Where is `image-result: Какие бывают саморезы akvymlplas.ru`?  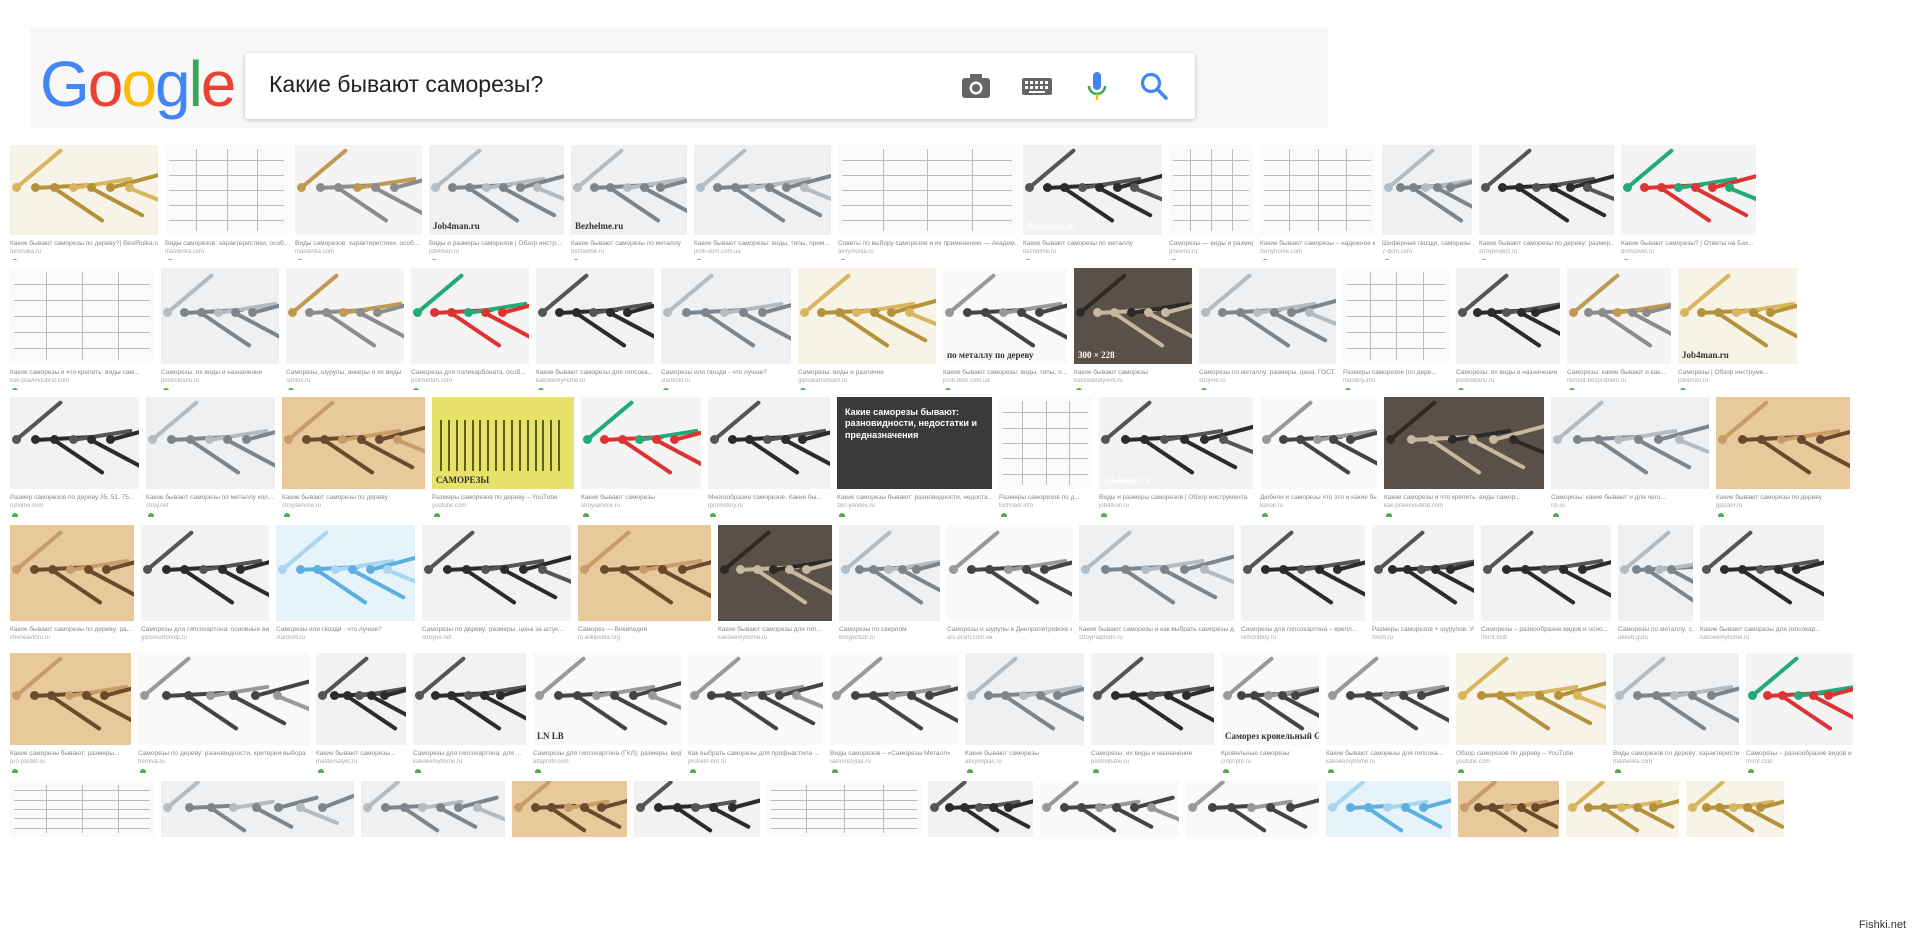 image-result: Какие бывают саморезы akvymlplas.ru is located at coordinates (1024, 713).